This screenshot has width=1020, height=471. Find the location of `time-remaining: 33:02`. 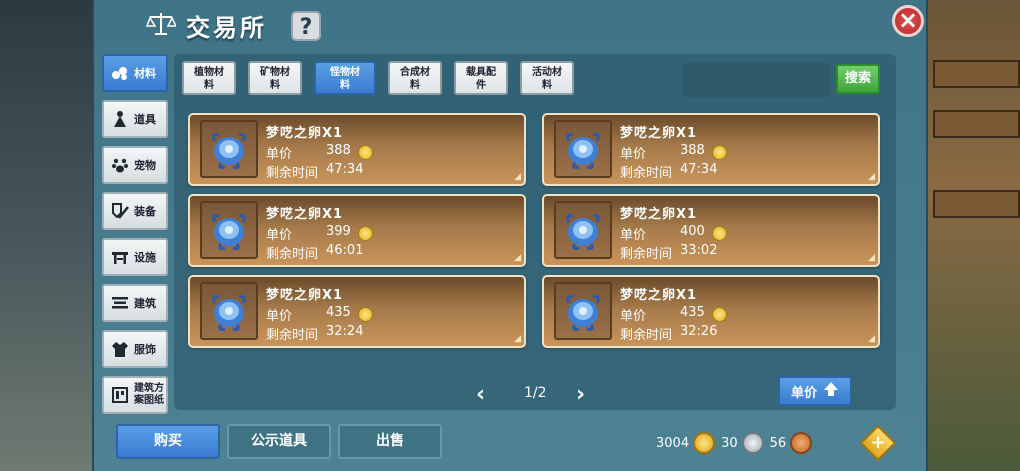

time-remaining: 33:02 is located at coordinates (699, 250).